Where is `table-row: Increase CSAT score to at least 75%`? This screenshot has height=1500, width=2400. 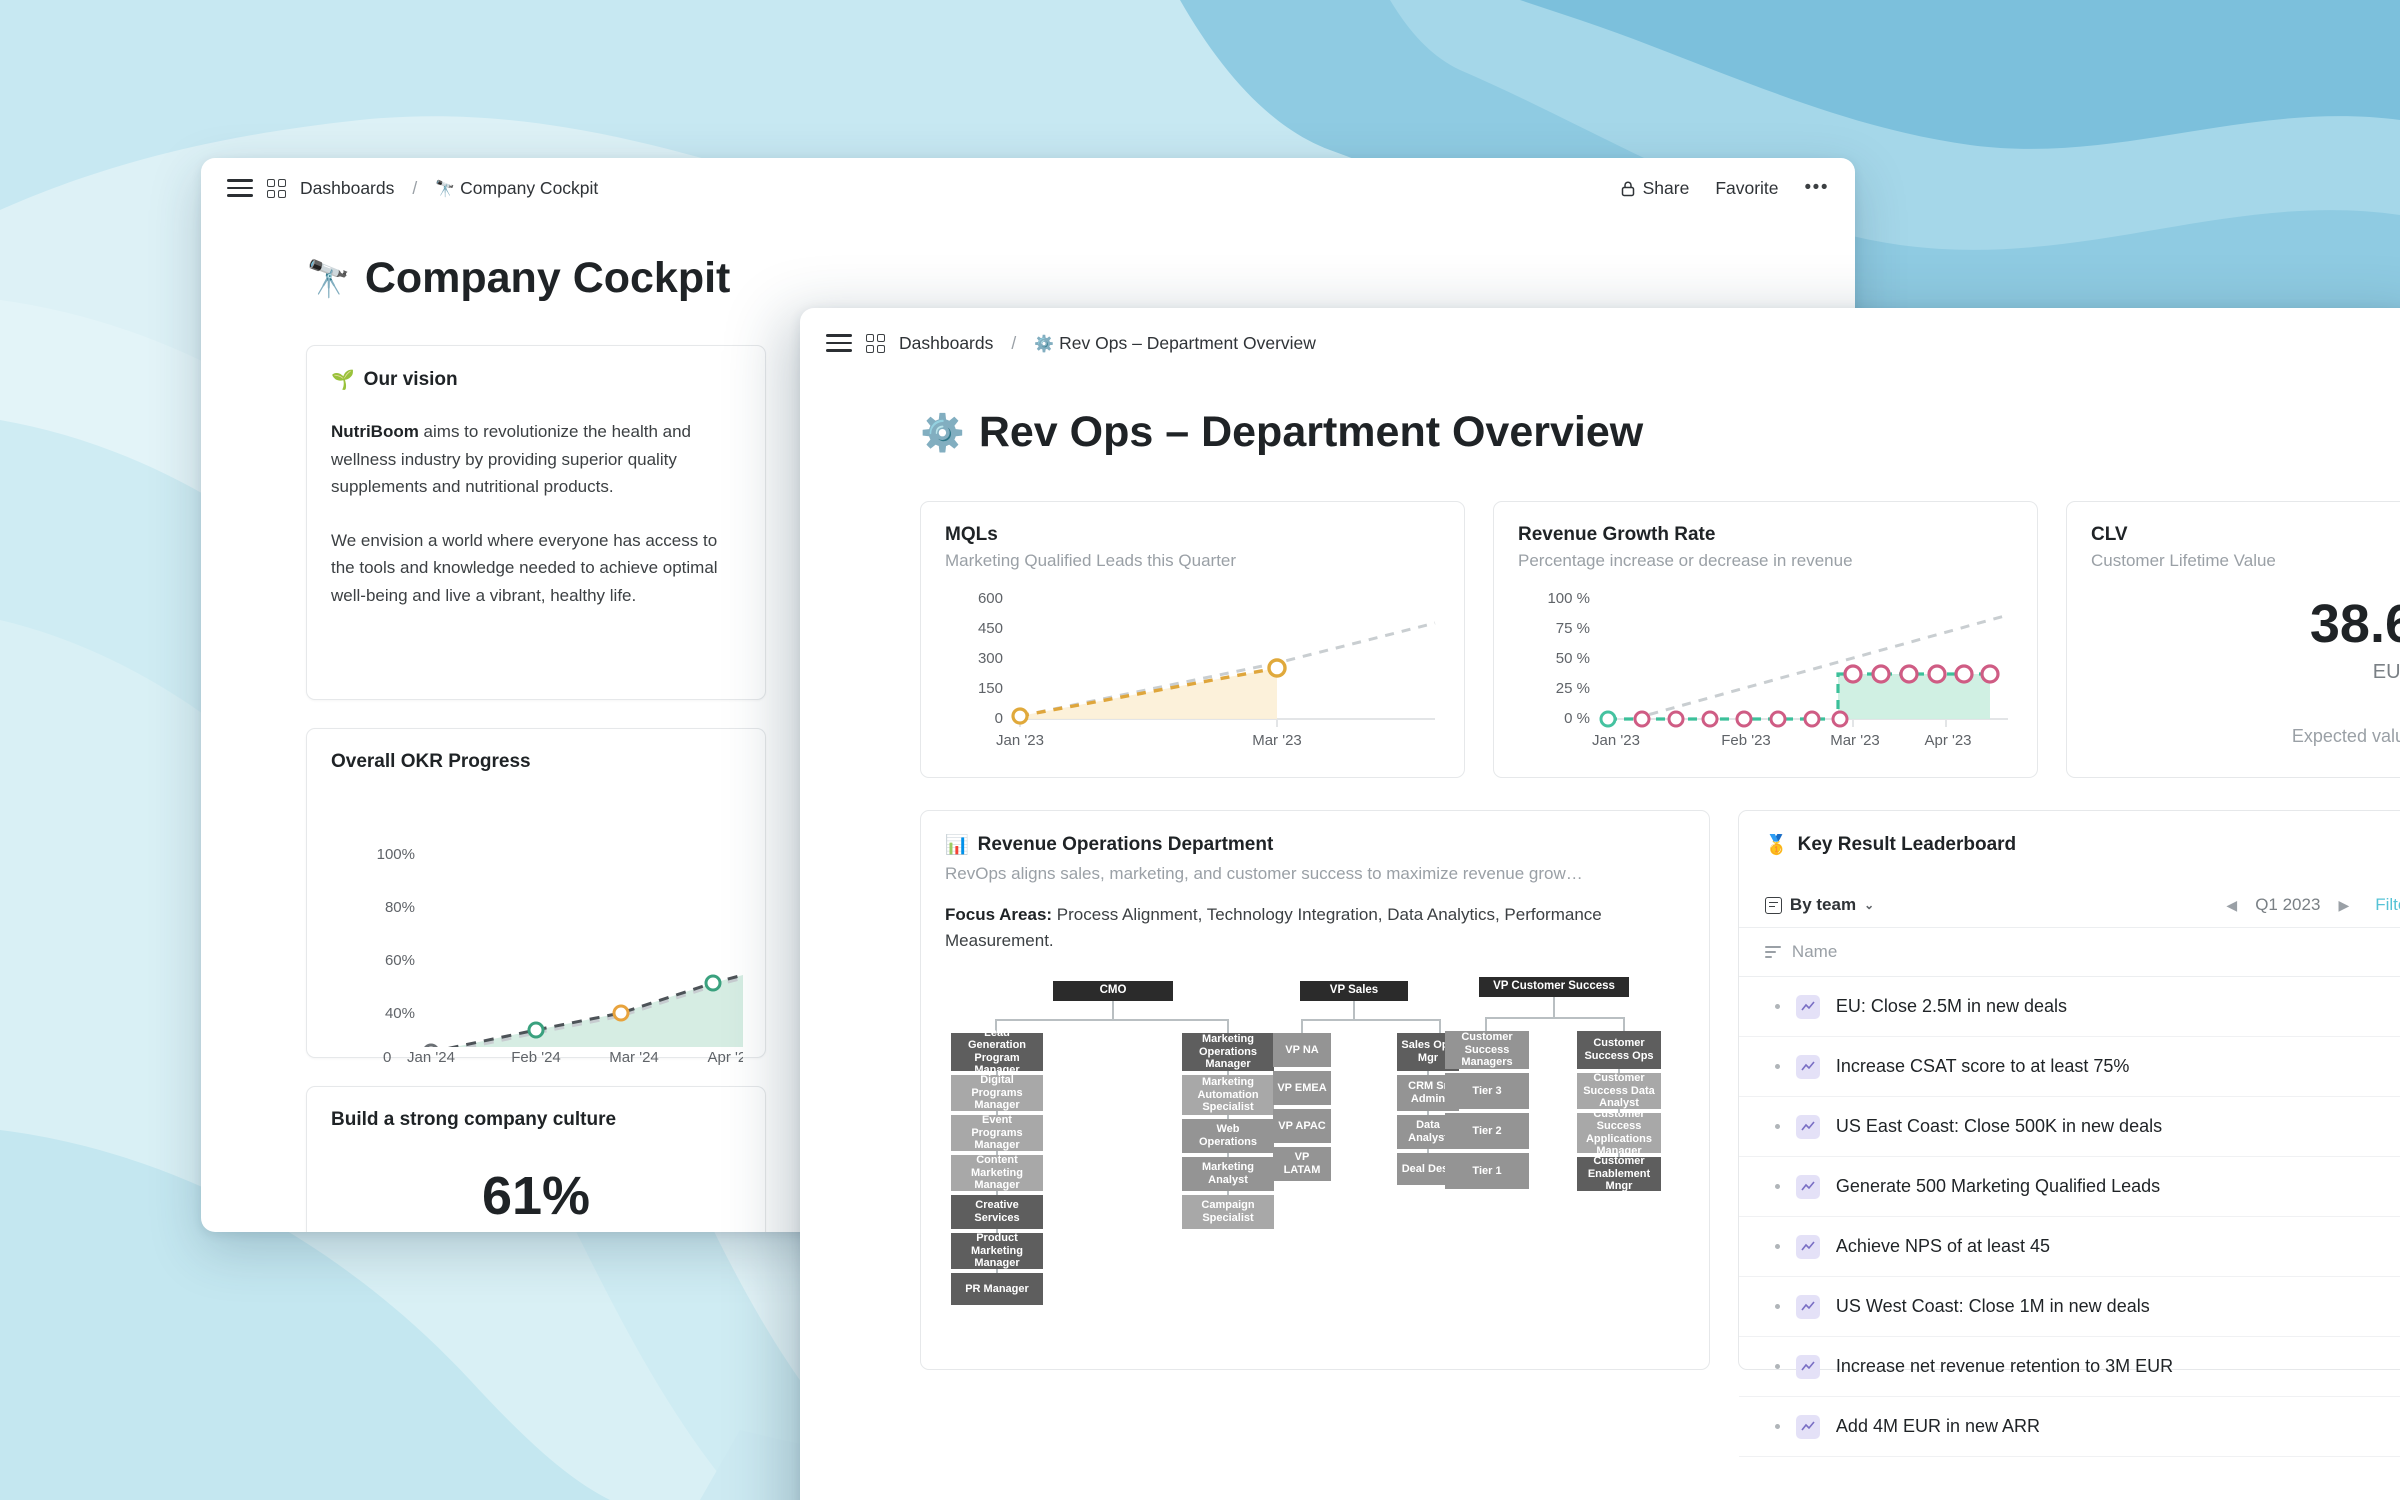 table-row: Increase CSAT score to at least 75% is located at coordinates (2069, 1067).